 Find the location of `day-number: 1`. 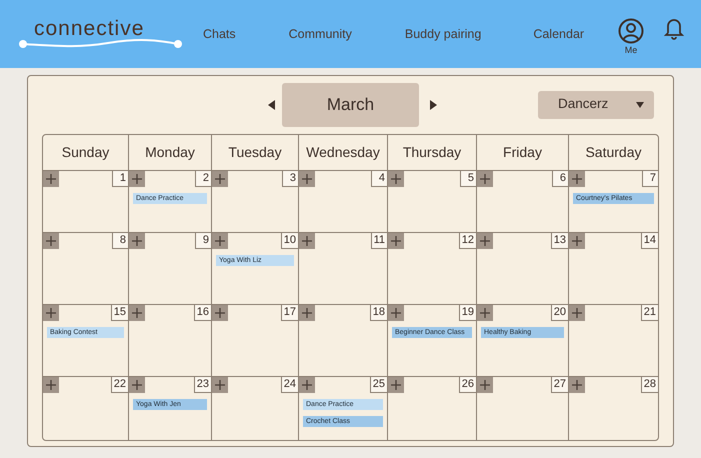

day-number: 1 is located at coordinates (120, 179).